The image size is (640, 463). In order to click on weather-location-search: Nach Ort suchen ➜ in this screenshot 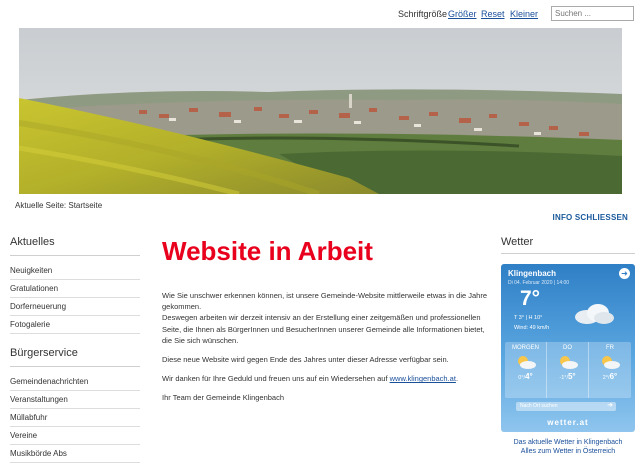, I will do `click(566, 406)`.